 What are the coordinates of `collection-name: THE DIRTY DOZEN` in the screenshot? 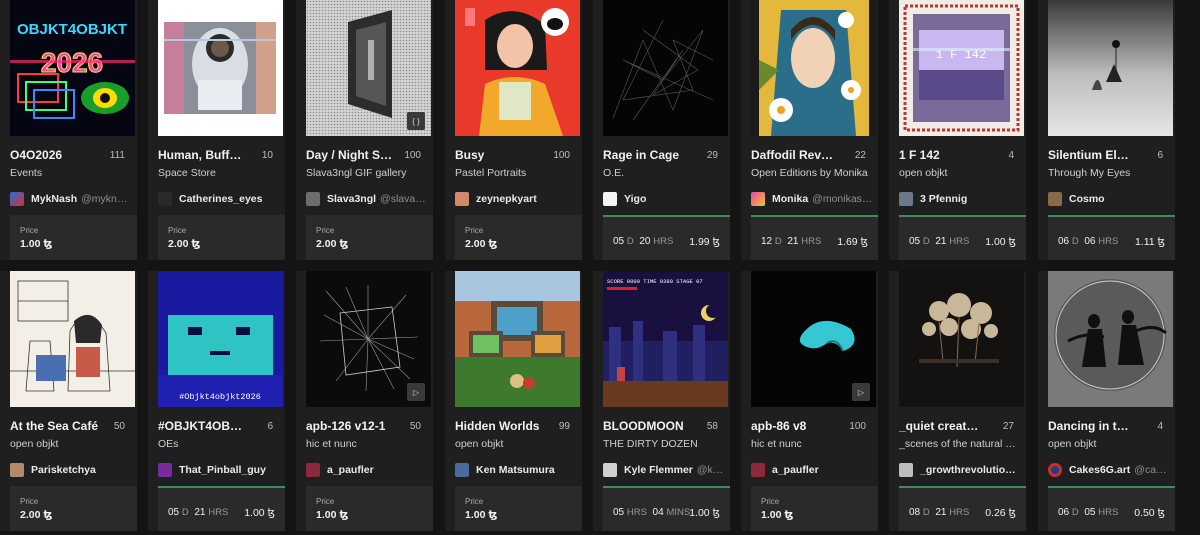 It's located at (663, 444).